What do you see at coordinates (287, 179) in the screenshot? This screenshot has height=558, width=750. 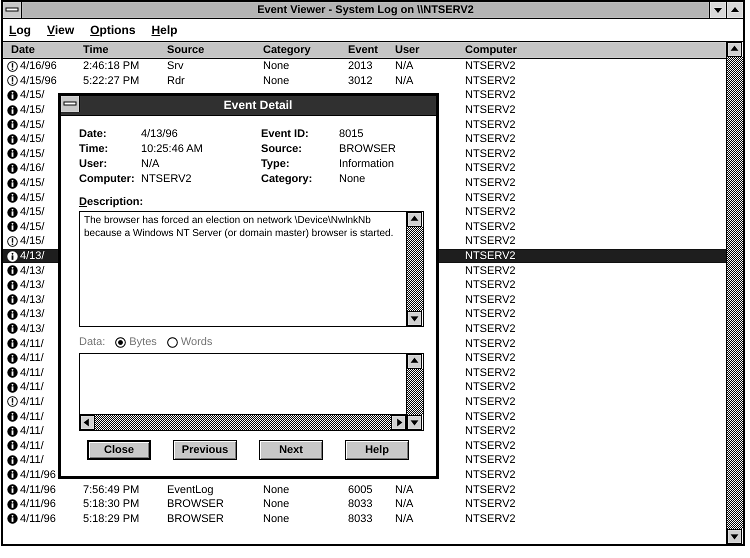 I see `field-label: Category:` at bounding box center [287, 179].